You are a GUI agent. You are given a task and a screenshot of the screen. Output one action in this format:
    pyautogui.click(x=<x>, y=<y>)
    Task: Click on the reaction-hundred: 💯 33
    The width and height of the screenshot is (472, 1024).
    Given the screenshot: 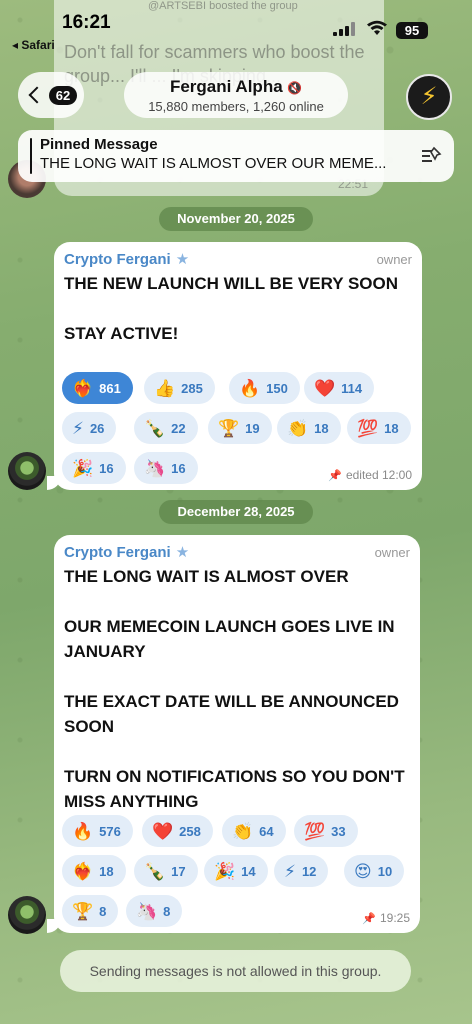 What is the action you would take?
    pyautogui.click(x=326, y=831)
    